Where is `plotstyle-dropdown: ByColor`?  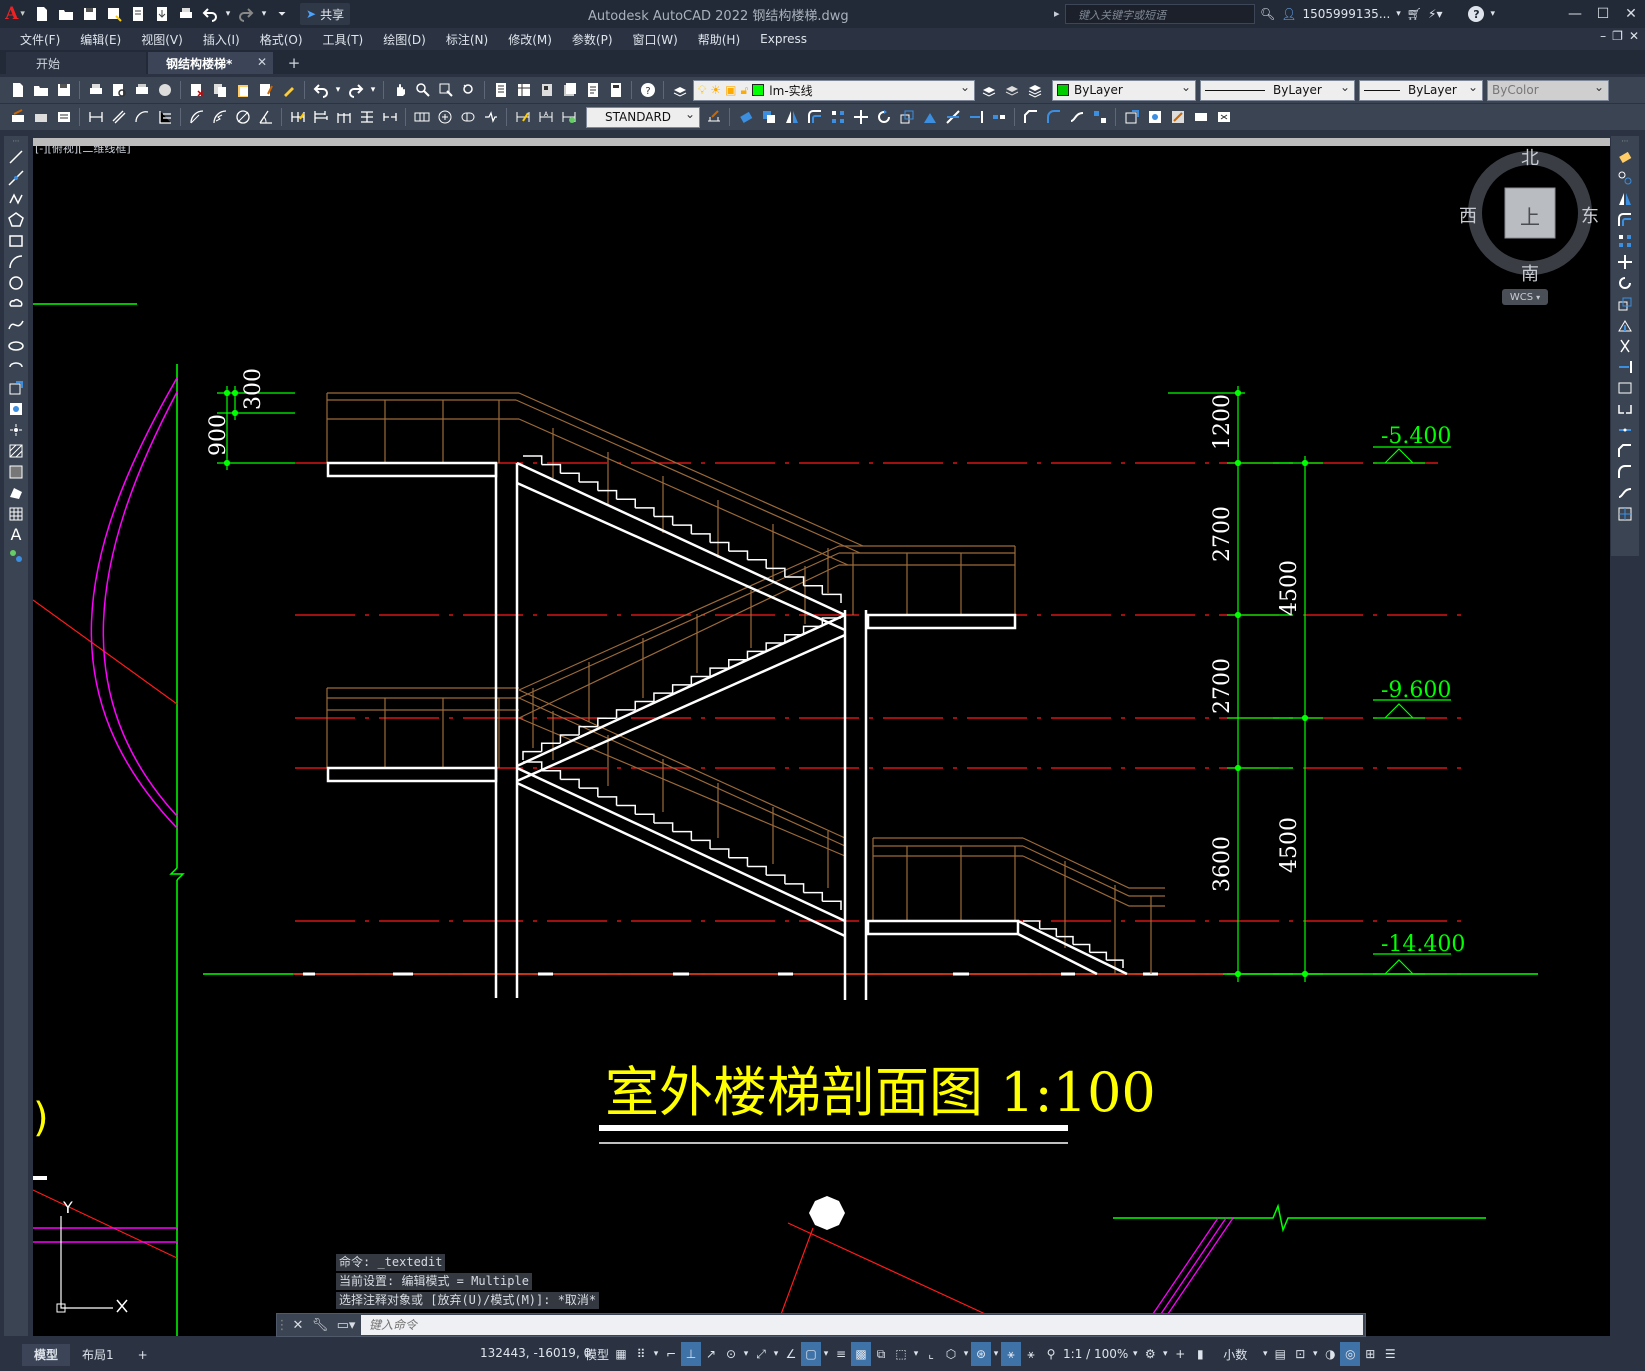 plotstyle-dropdown: ByColor is located at coordinates (1548, 90).